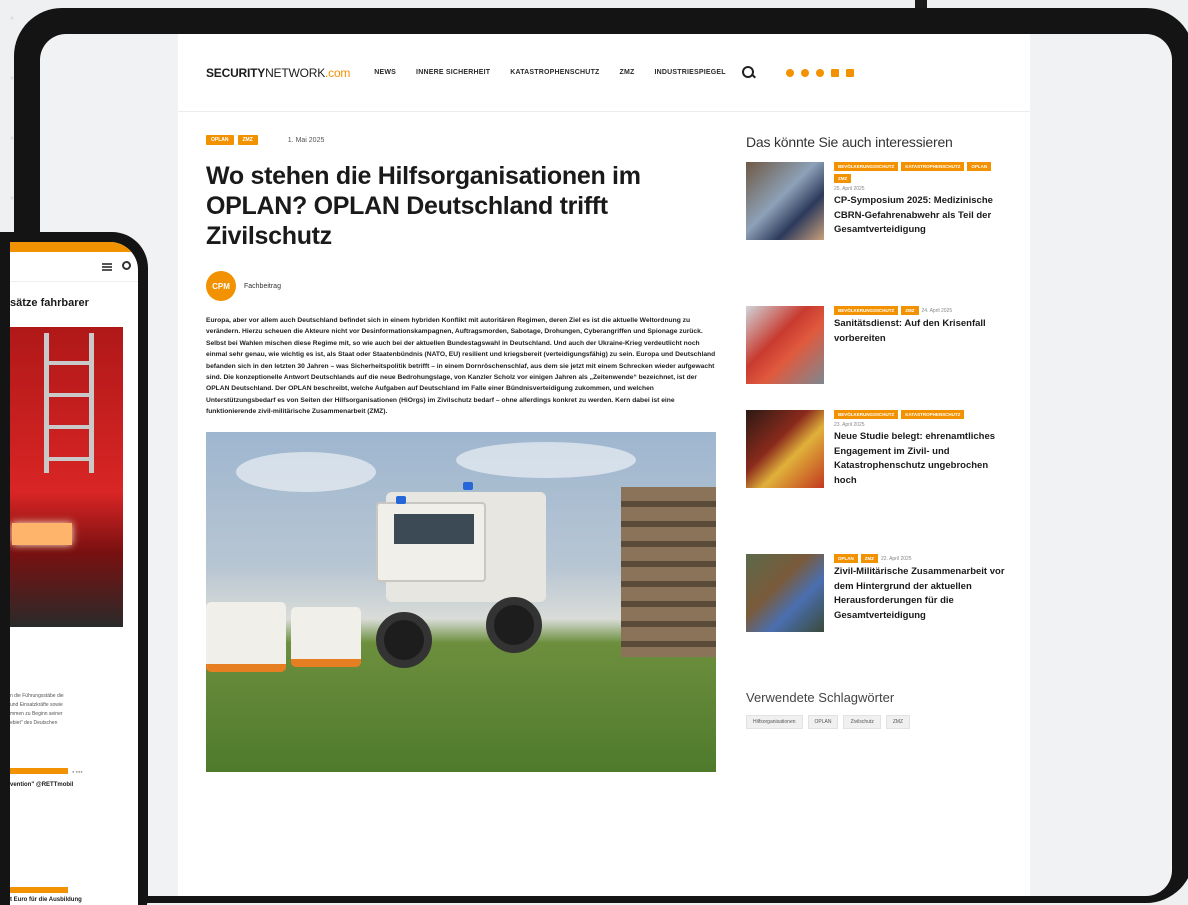 Image resolution: width=1188 pixels, height=905 pixels. What do you see at coordinates (49, 303) in the screenshot?
I see `phone-article-title: sätze fahrbarer` at bounding box center [49, 303].